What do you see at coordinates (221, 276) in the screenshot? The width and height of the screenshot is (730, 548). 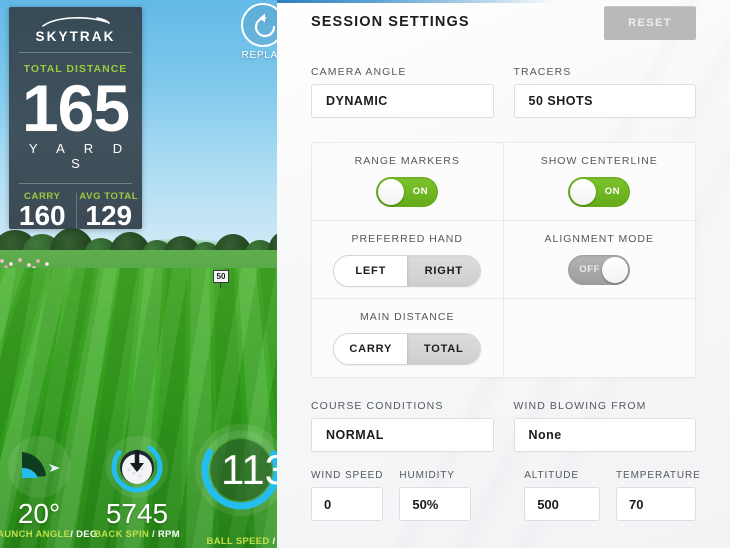 I see `yard-marker: 50` at bounding box center [221, 276].